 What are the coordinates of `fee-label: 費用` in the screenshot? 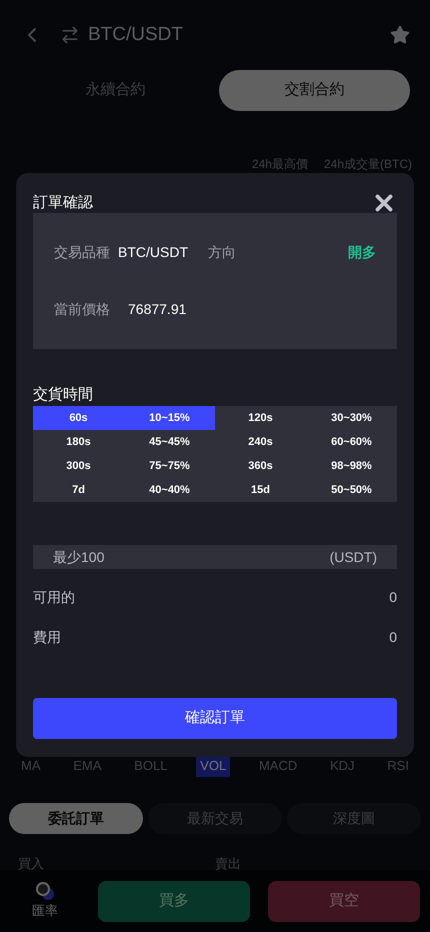 It's located at (47, 637).